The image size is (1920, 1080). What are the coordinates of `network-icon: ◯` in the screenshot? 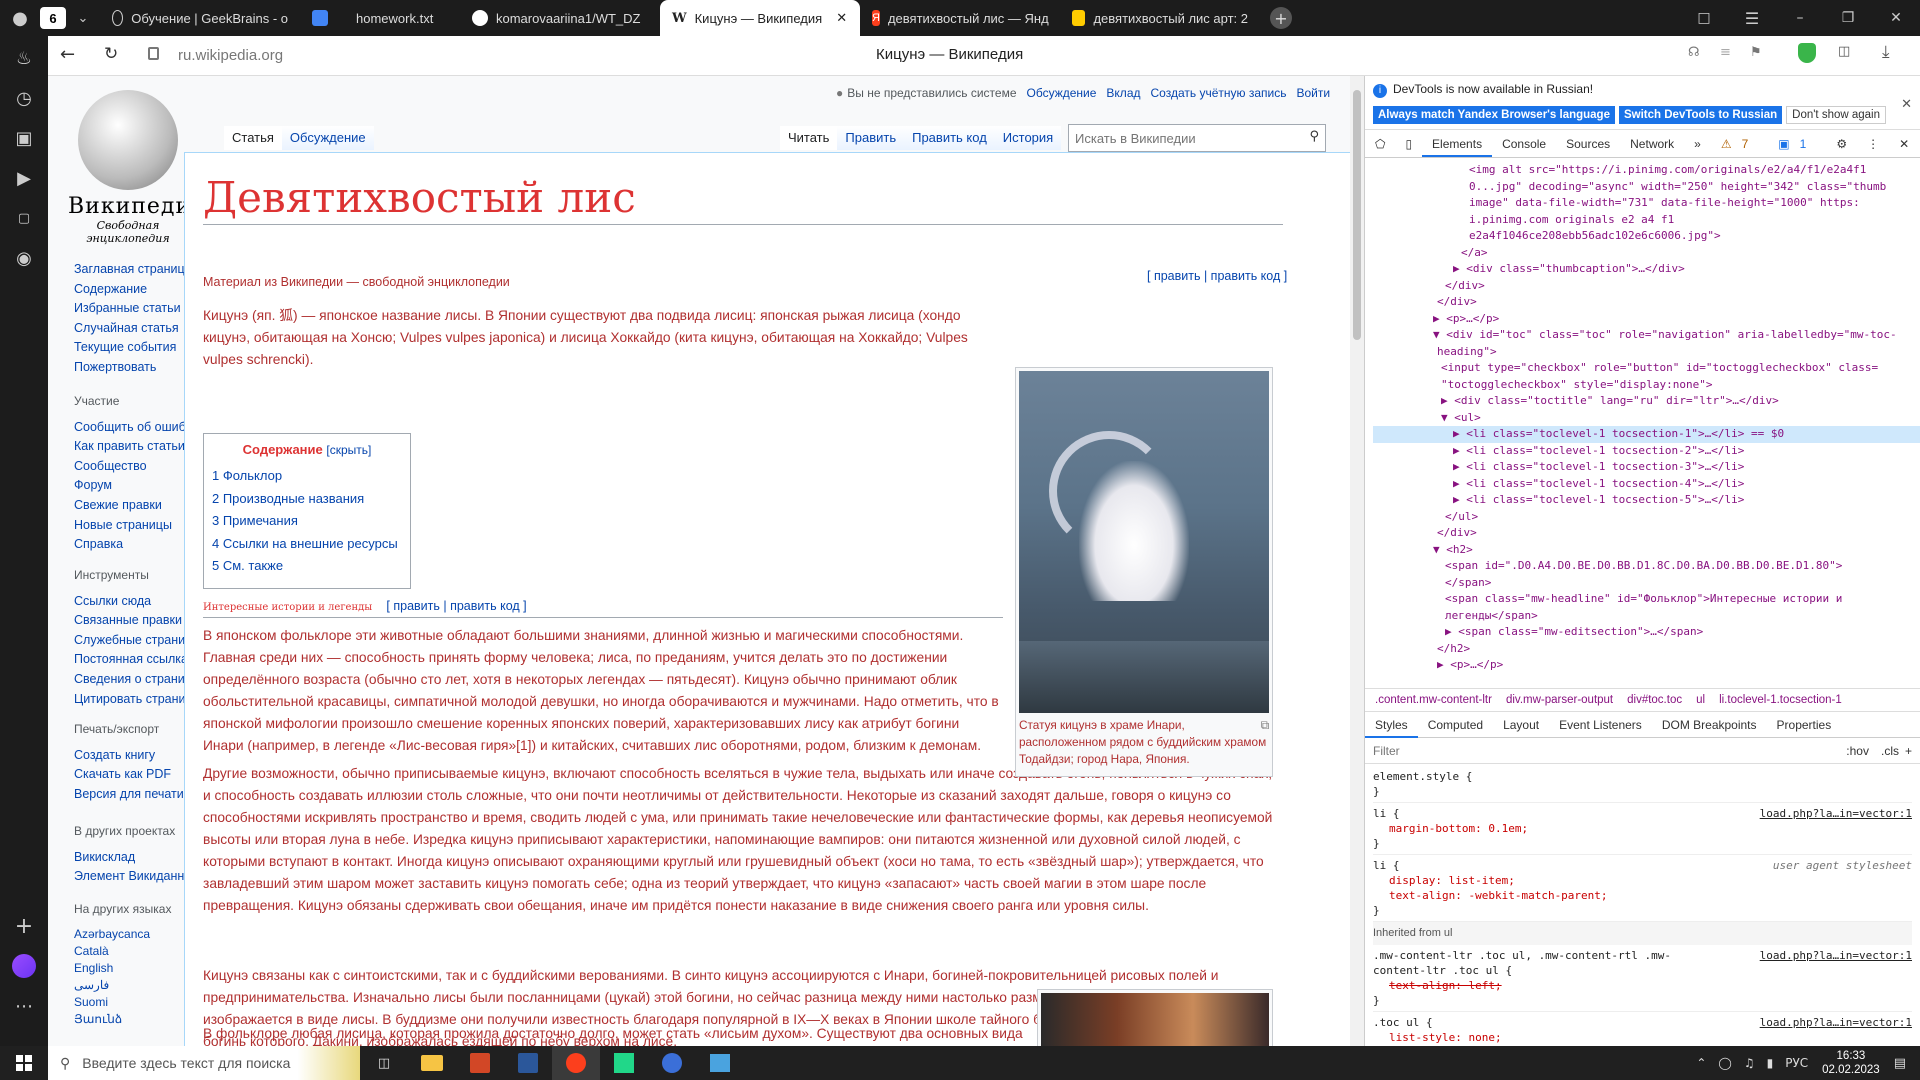 It's located at (1724, 1063).